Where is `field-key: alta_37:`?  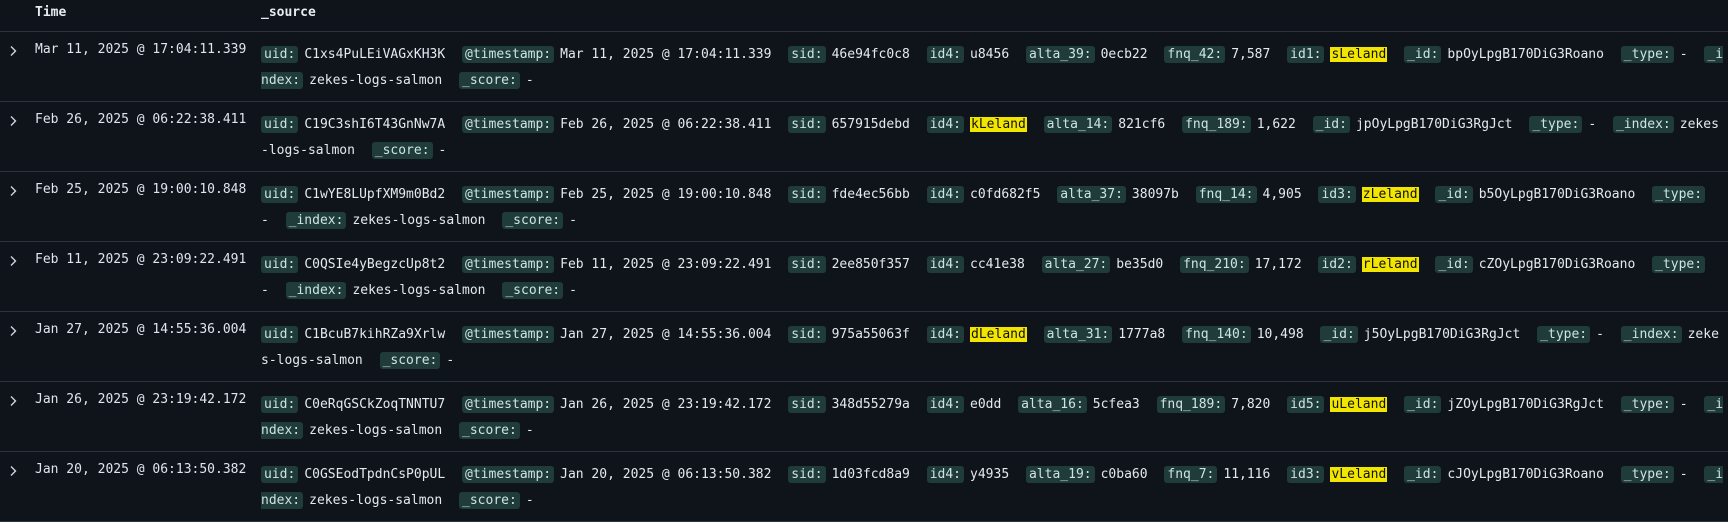
field-key: alta_37: is located at coordinates (1091, 194).